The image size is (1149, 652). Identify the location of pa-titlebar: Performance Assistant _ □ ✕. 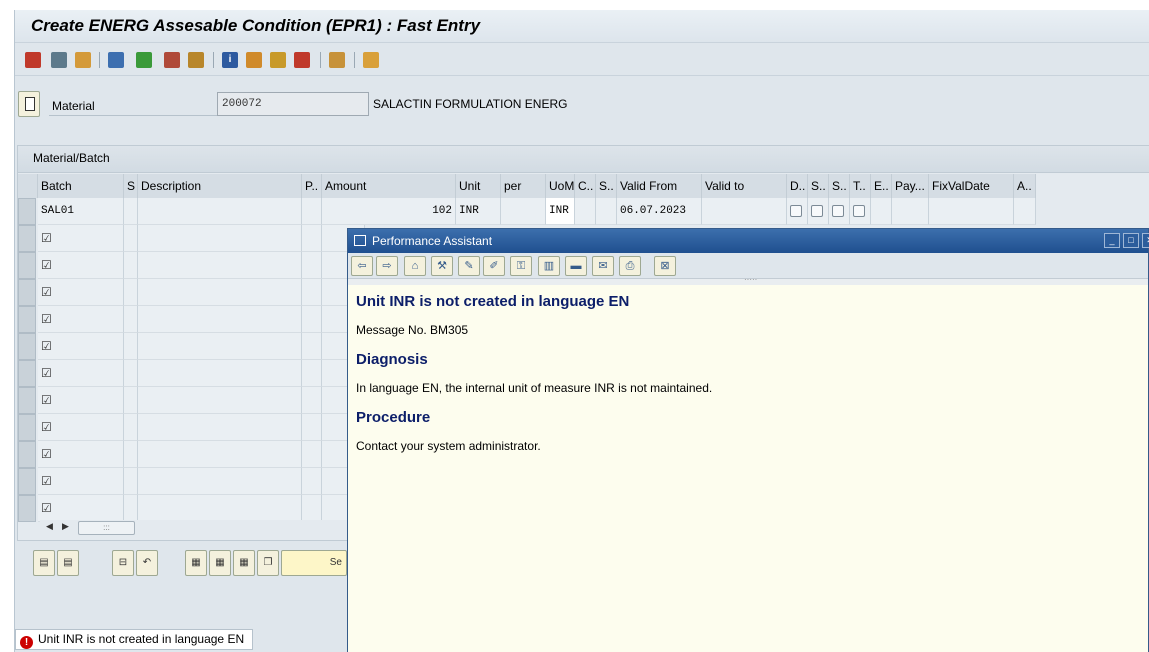
(748, 241).